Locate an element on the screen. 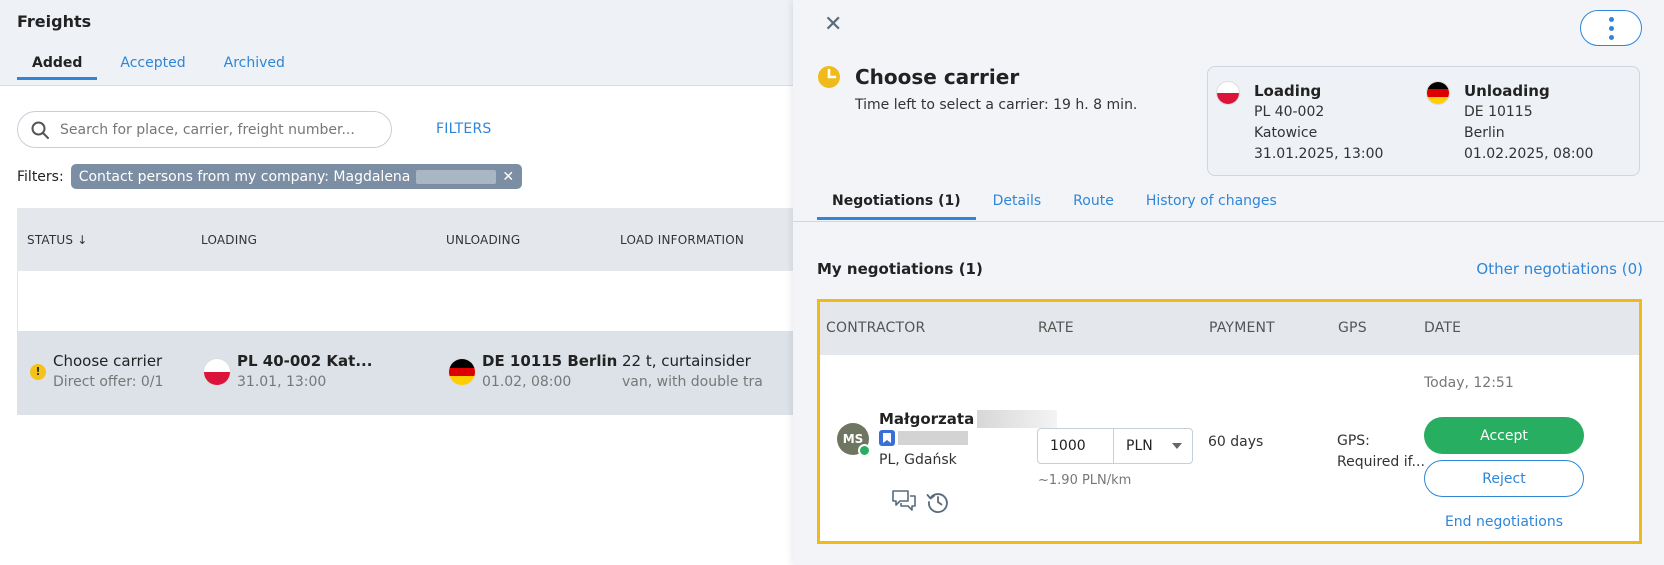 The image size is (1664, 565). search-box is located at coordinates (204, 129).